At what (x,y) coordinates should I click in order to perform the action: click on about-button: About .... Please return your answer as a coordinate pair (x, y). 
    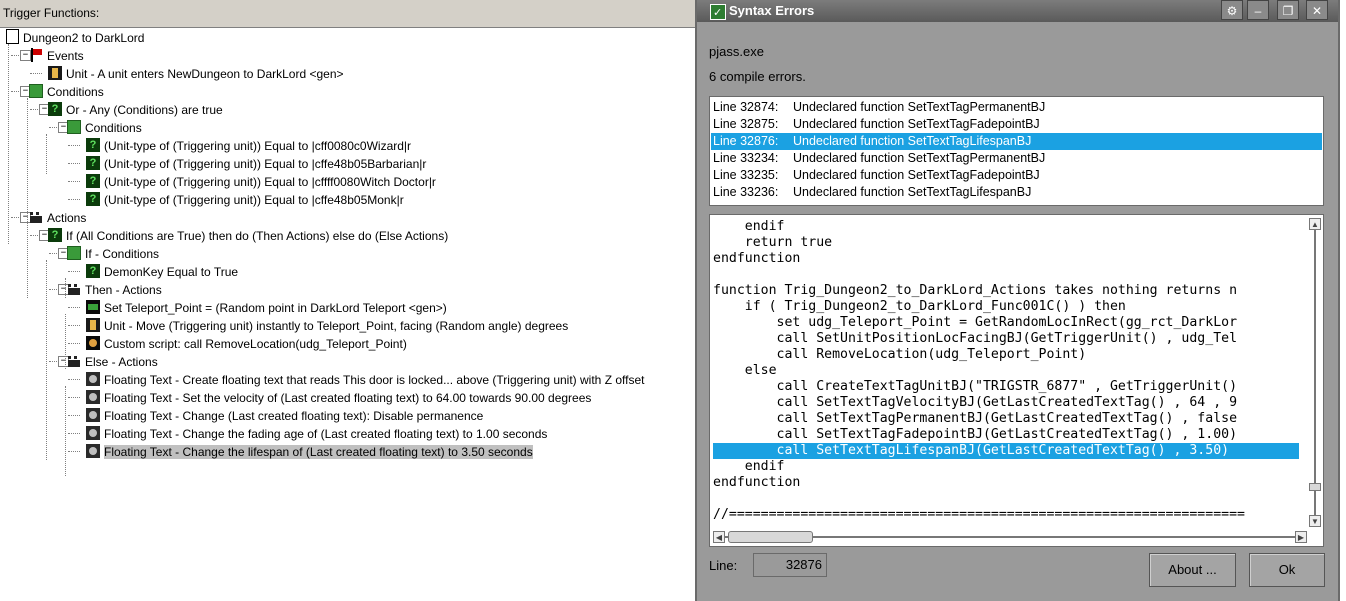
    Looking at the image, I should click on (1192, 570).